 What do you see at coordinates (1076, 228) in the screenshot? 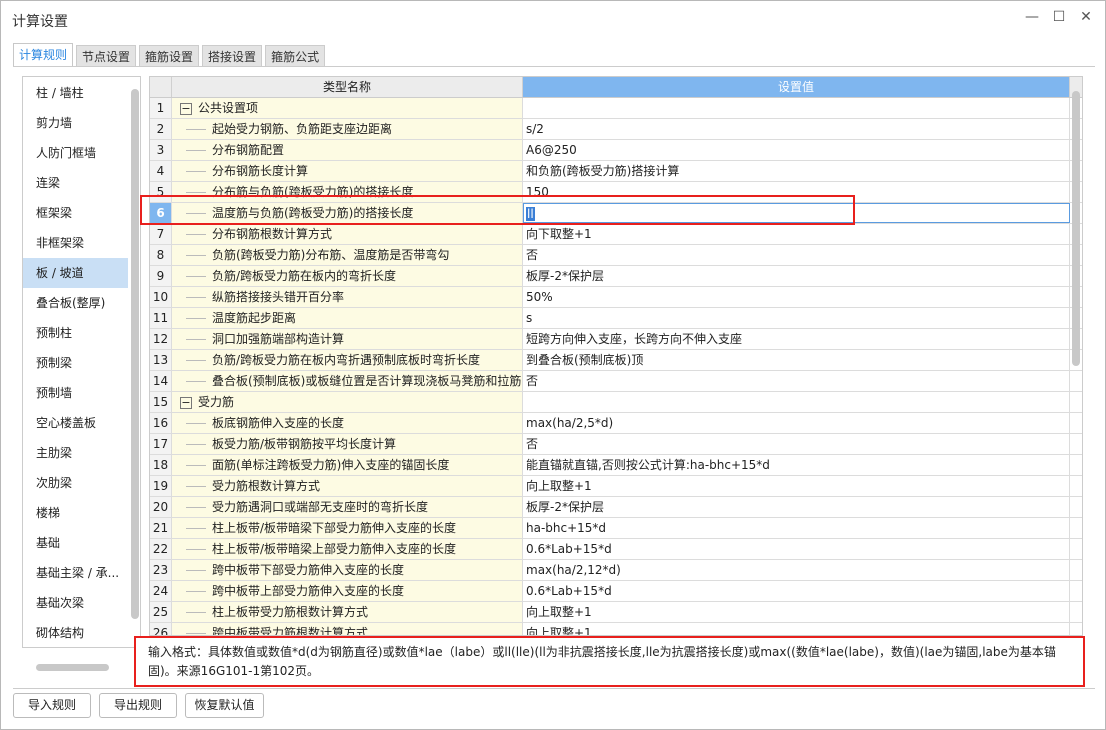
I see `grid-vertical-scrollbar` at bounding box center [1076, 228].